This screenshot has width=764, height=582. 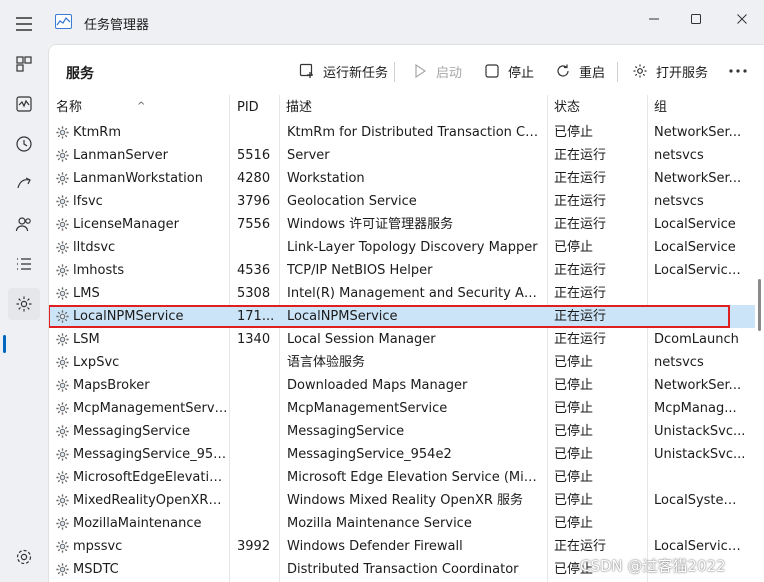 I want to click on table-row: lfsvc 3796 Geolocation Service 正在运行 netsvcs, so click(x=402, y=201).